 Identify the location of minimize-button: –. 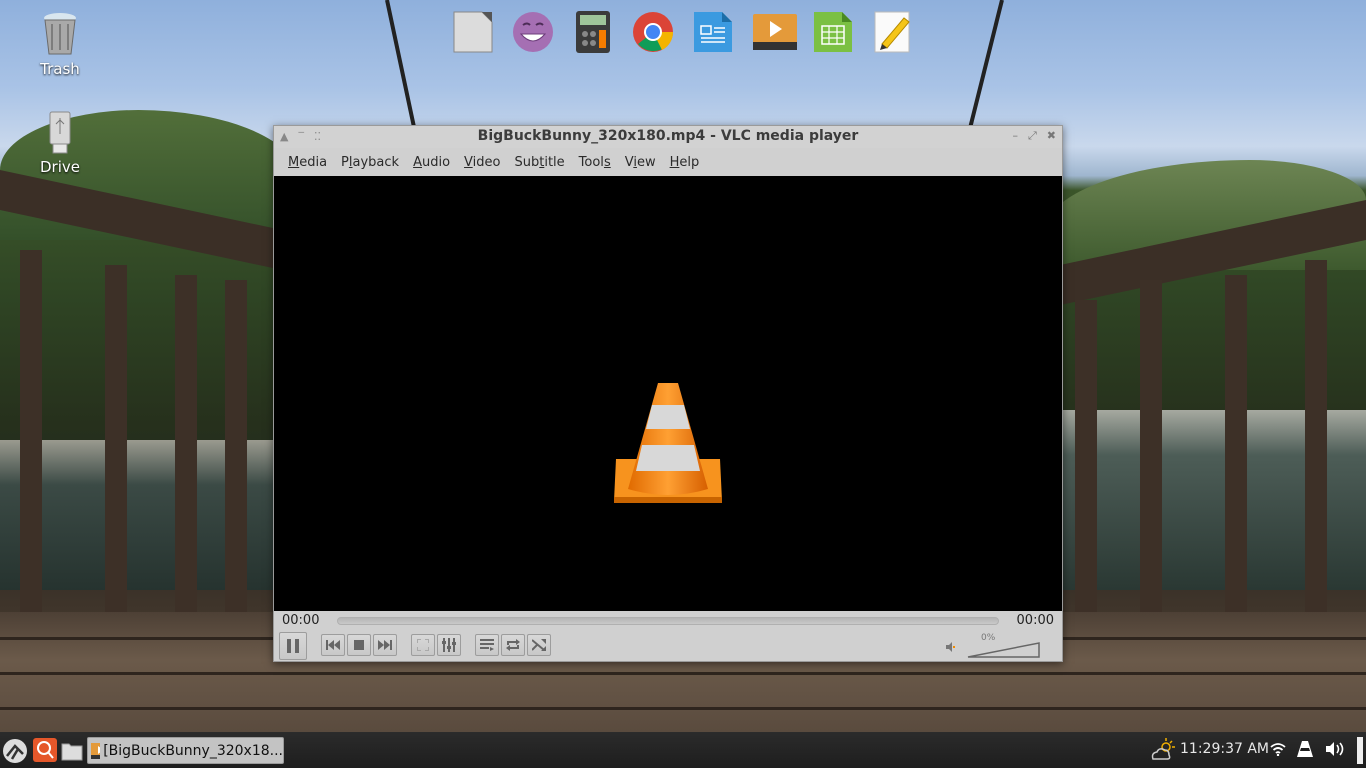
(1015, 136).